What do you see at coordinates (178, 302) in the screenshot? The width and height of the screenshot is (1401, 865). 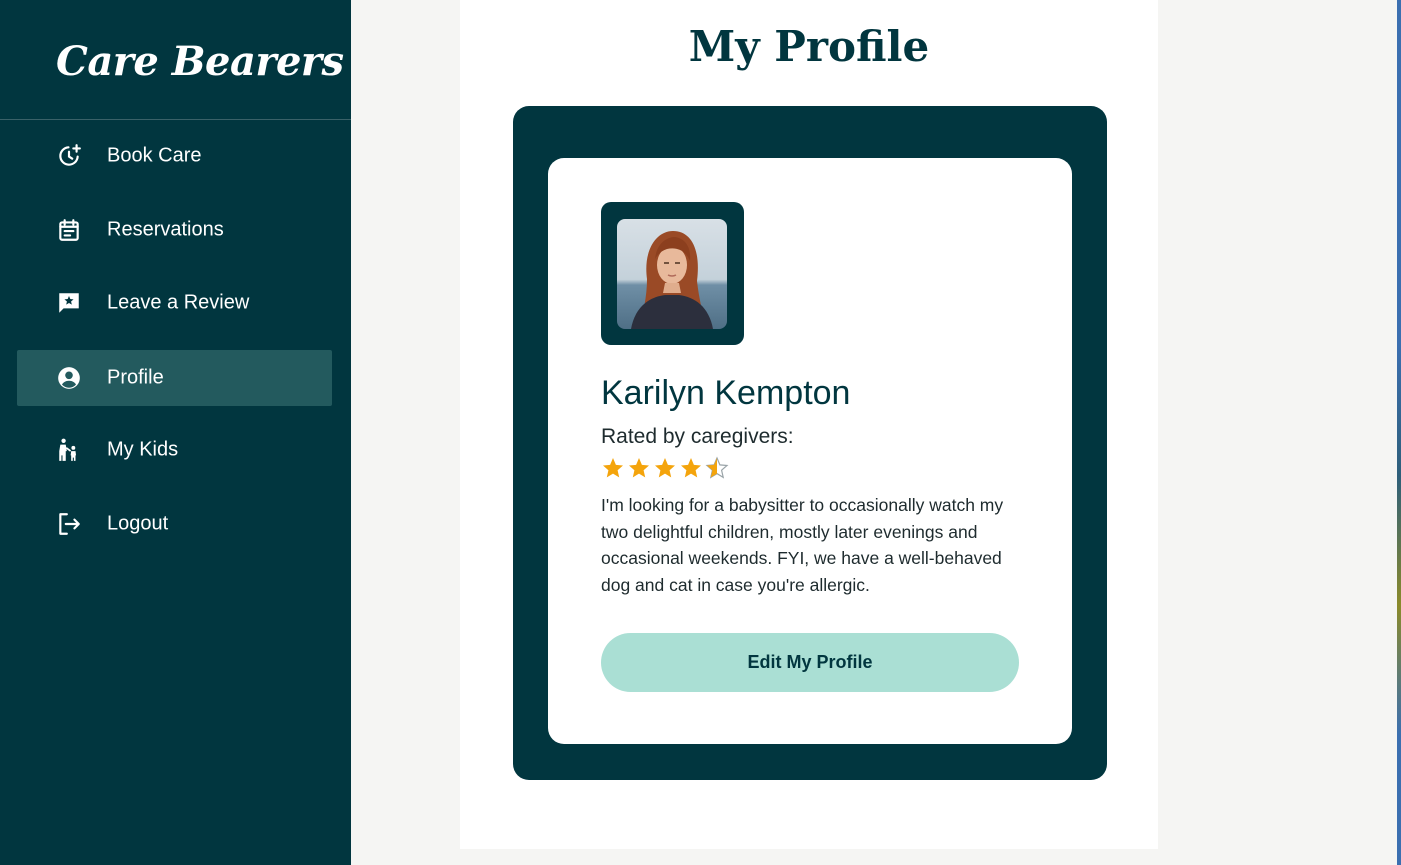 I see `sidebar-item-label: Leave a Review` at bounding box center [178, 302].